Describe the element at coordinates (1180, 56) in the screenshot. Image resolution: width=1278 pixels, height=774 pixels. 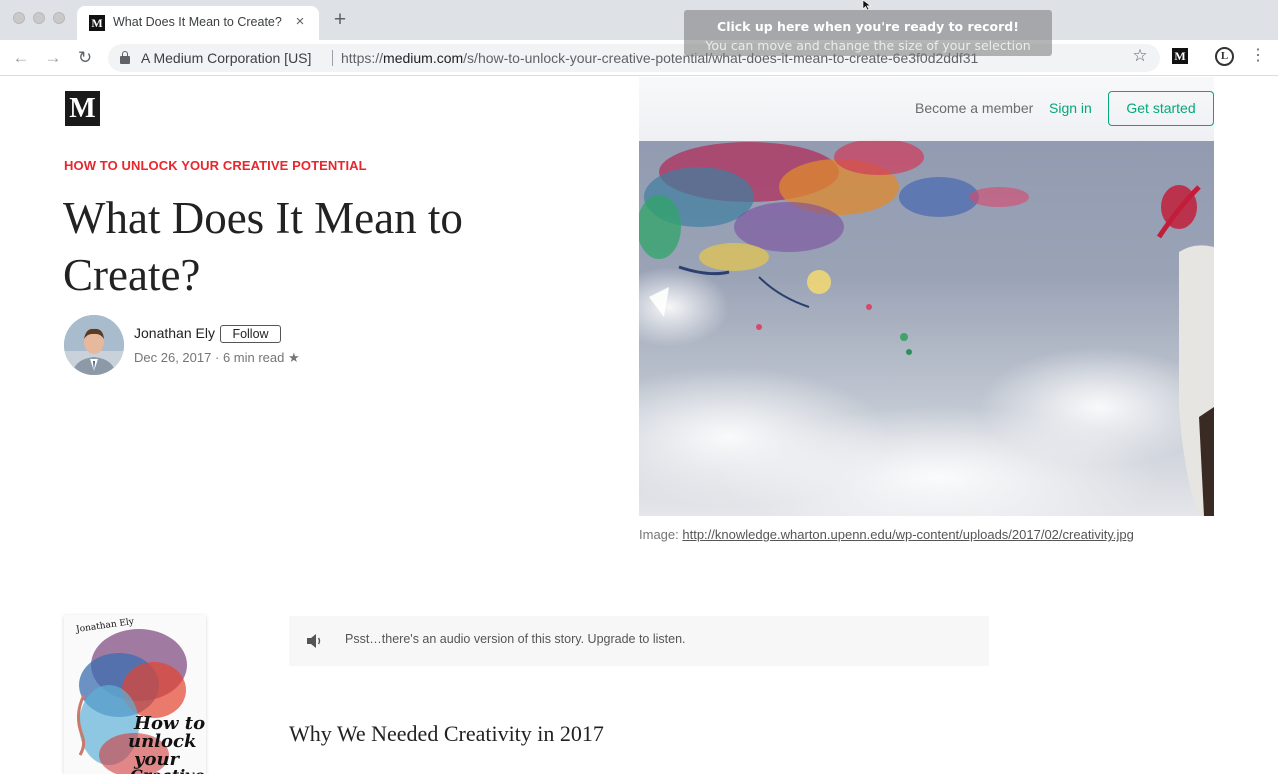
I see `medium-extension-icon: M` at that location.